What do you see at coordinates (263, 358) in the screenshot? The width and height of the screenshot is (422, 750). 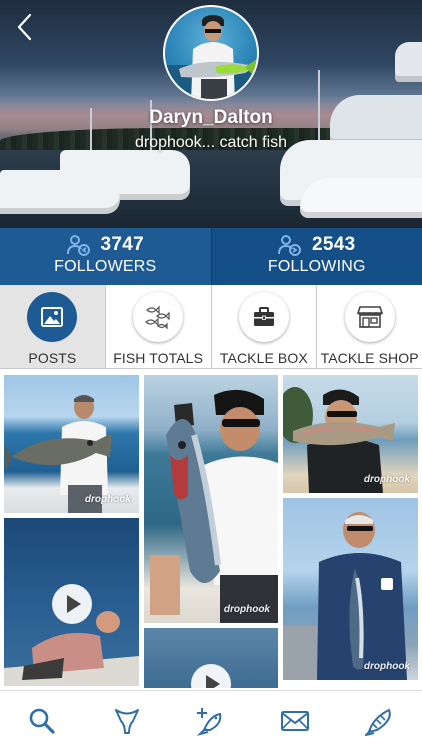 I see `tab-label: TACKLE BOX` at bounding box center [263, 358].